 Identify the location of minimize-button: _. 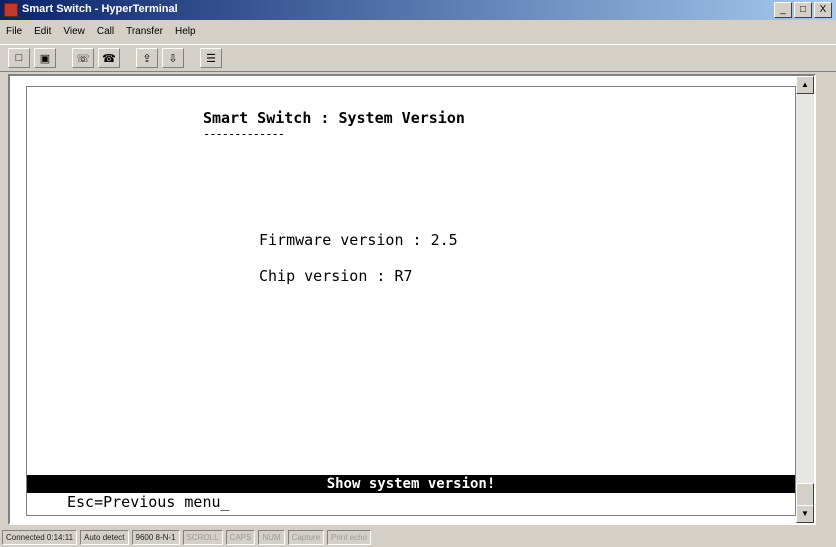
(783, 10).